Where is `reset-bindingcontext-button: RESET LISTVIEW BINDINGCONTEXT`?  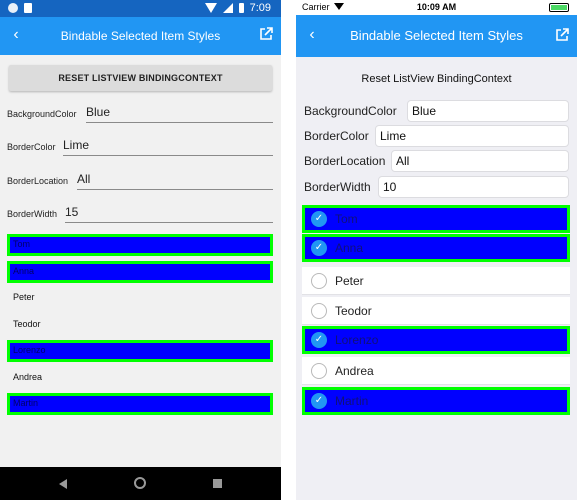 reset-bindingcontext-button: RESET LISTVIEW BINDINGCONTEXT is located at coordinates (140, 78).